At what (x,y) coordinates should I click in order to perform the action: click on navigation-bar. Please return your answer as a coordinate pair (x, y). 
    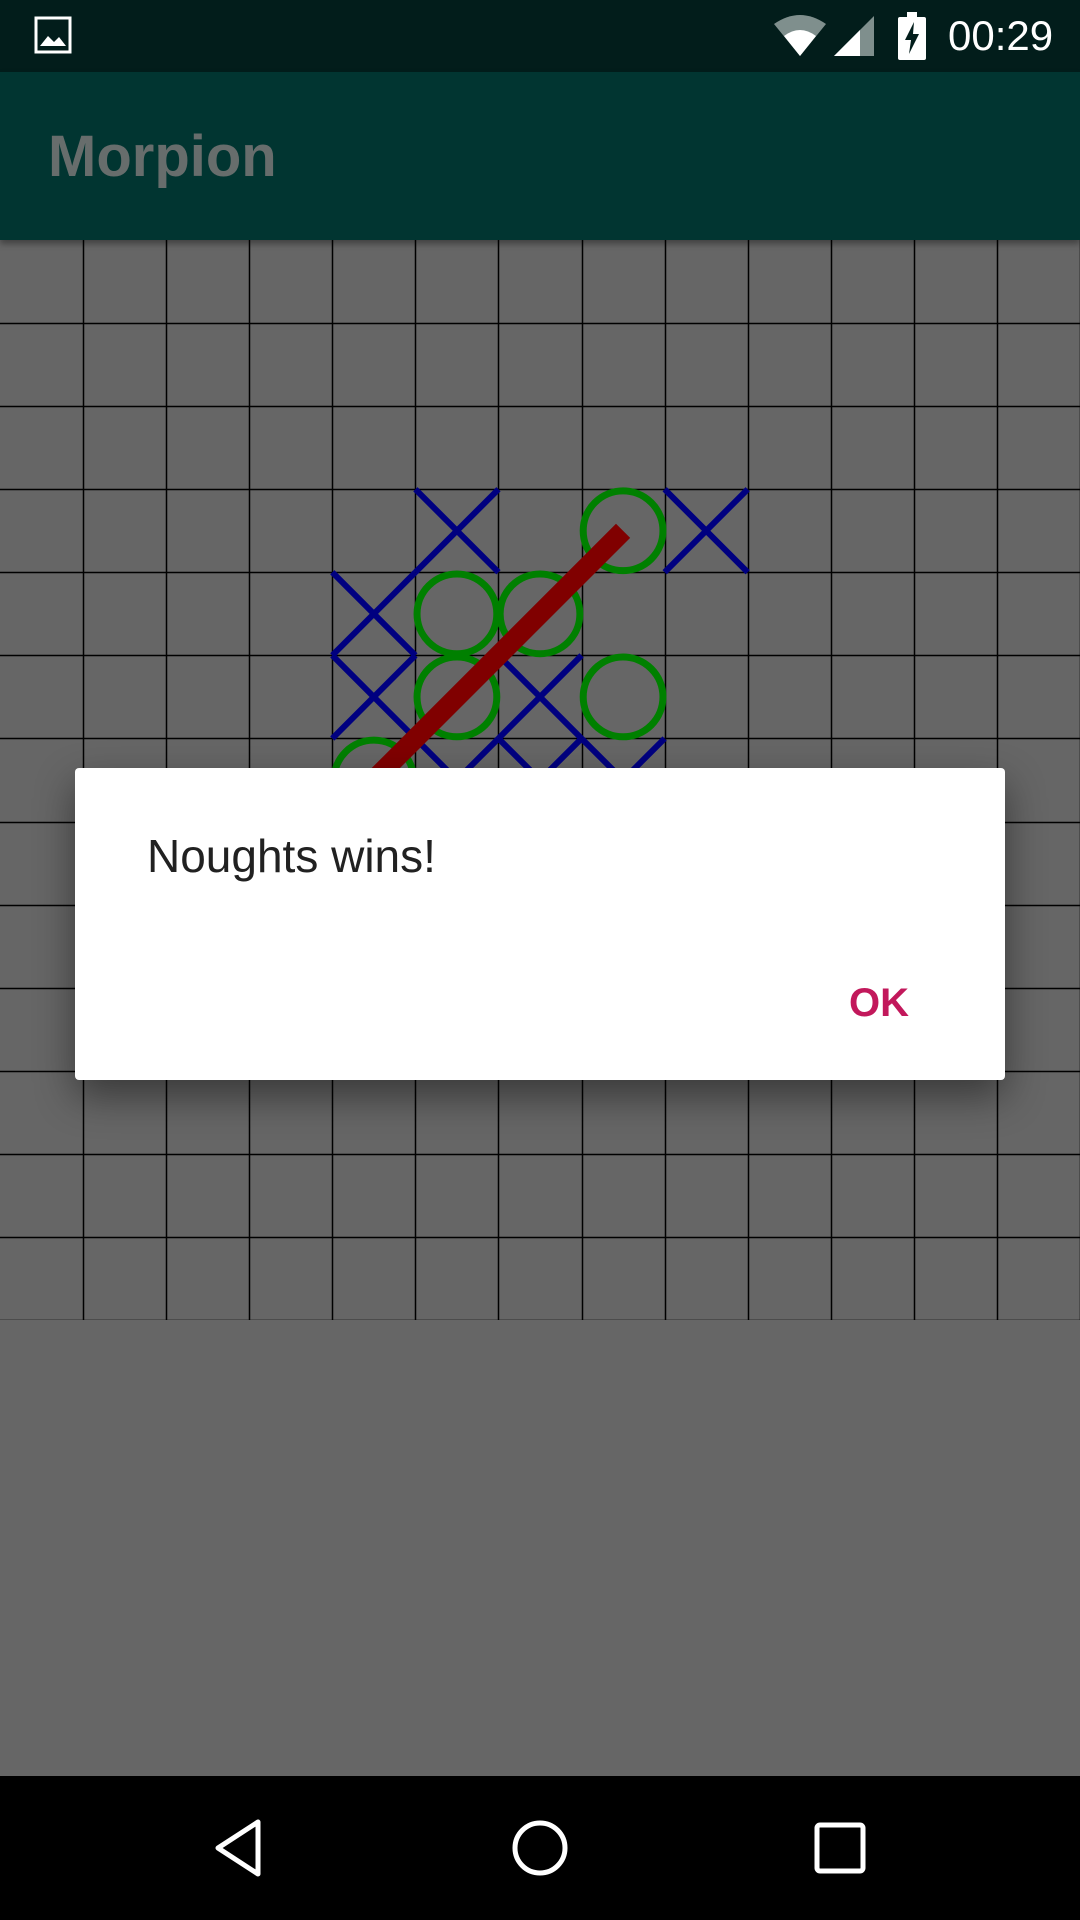
    Looking at the image, I should click on (540, 1848).